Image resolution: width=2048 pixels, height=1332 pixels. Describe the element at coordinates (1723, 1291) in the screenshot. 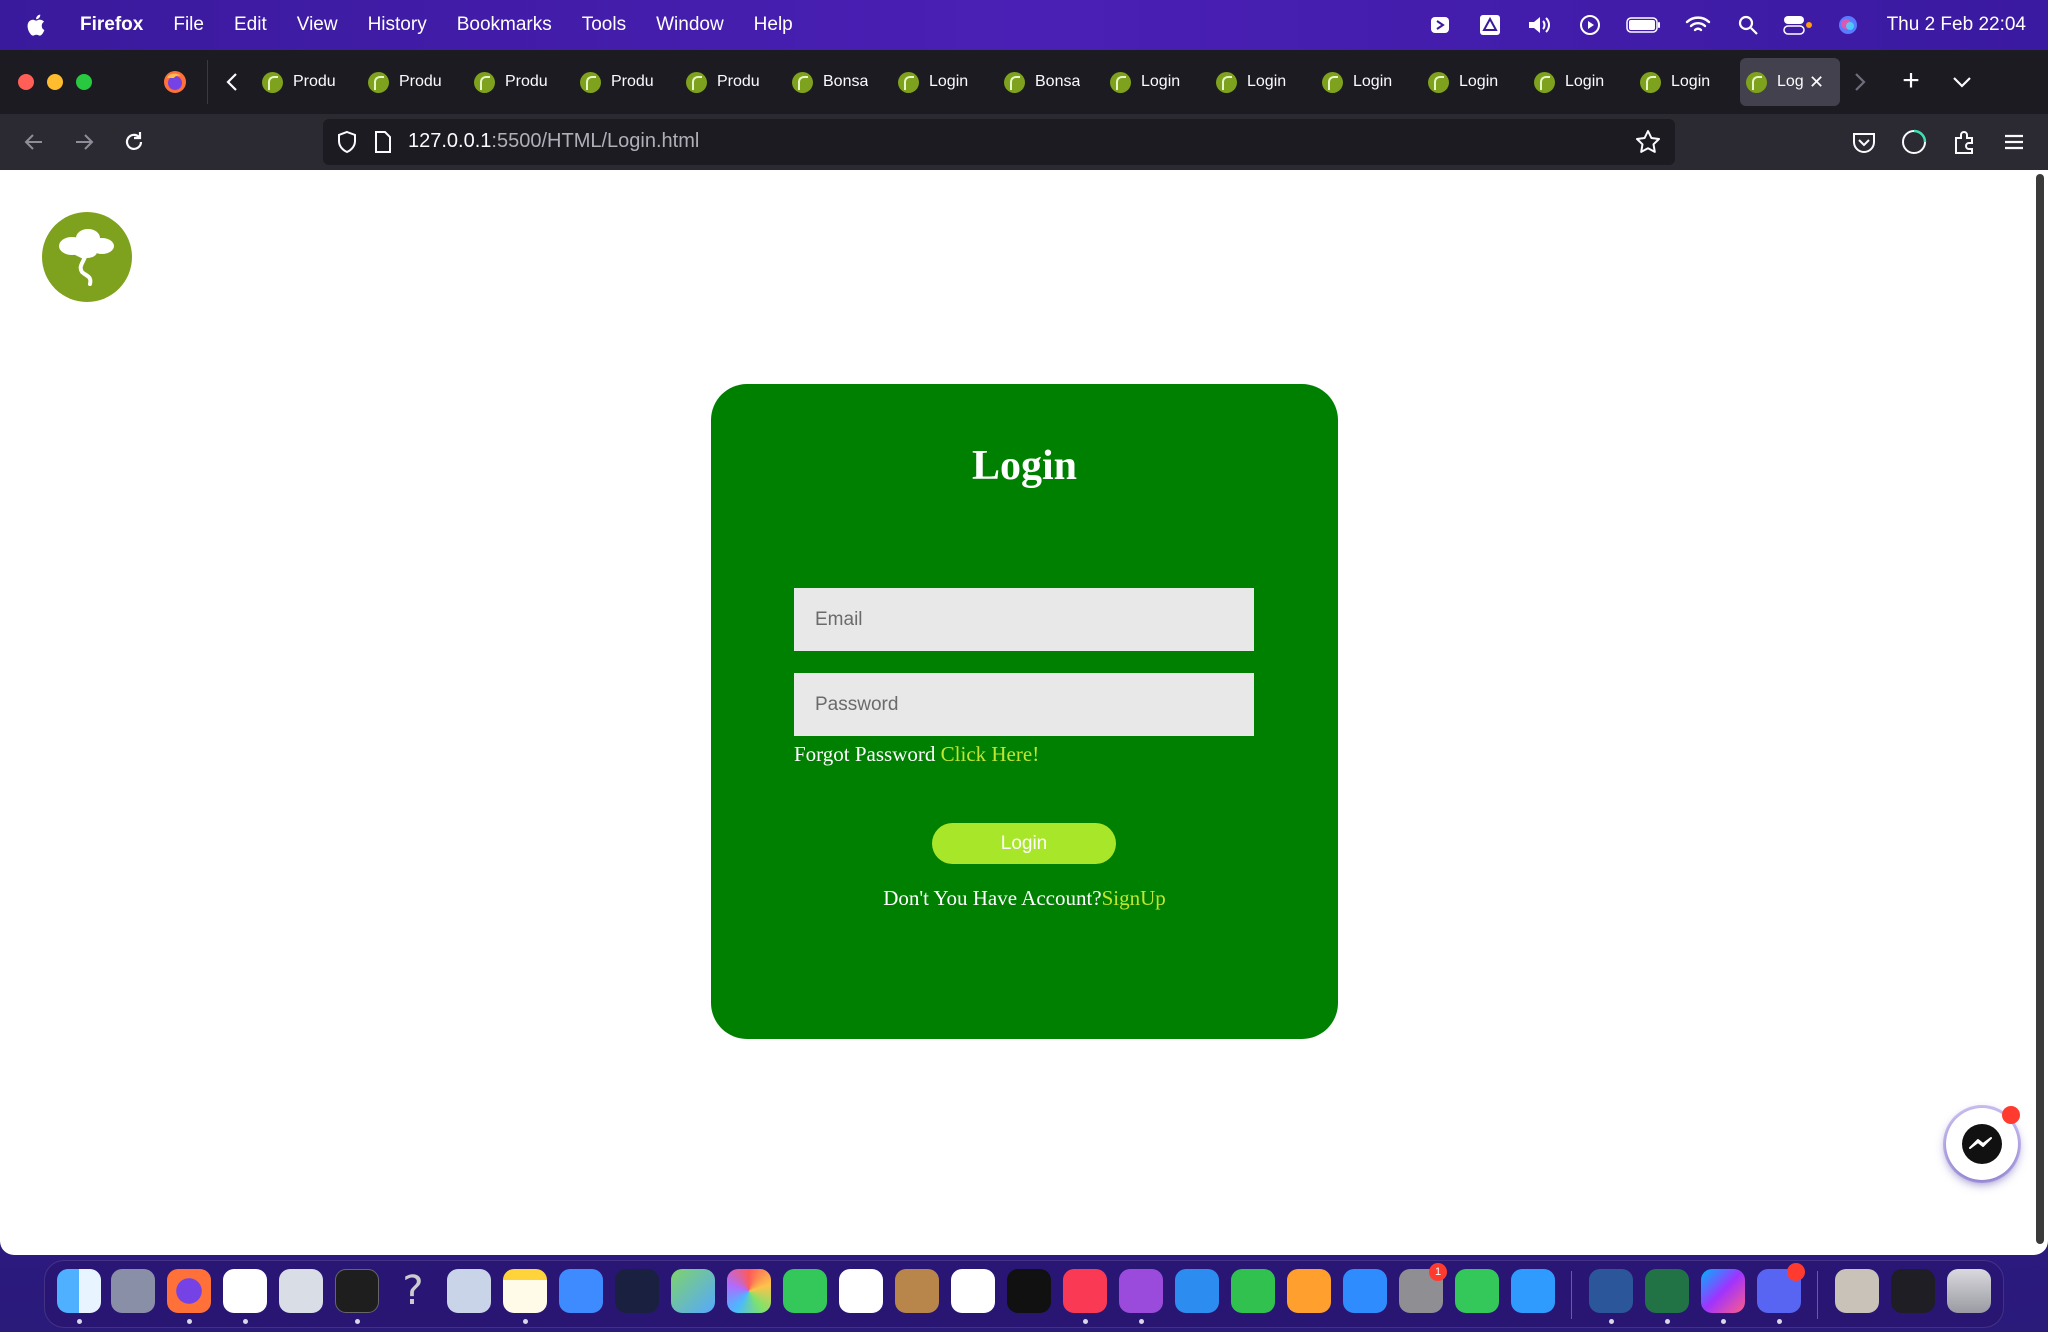

I see `messenger-app-icon` at that location.